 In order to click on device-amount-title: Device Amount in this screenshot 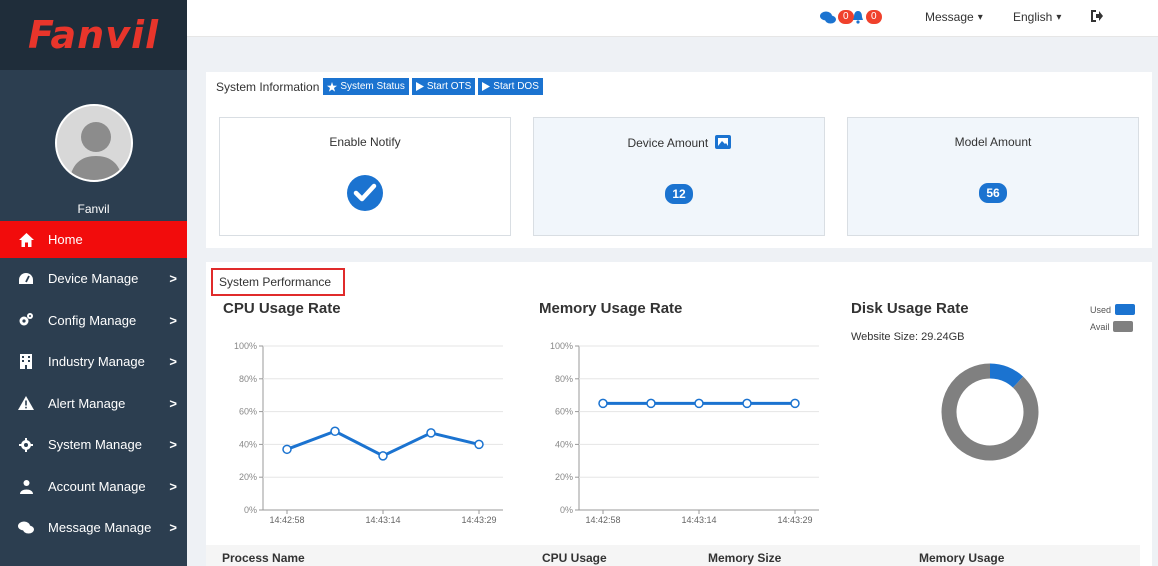, I will do `click(668, 143)`.